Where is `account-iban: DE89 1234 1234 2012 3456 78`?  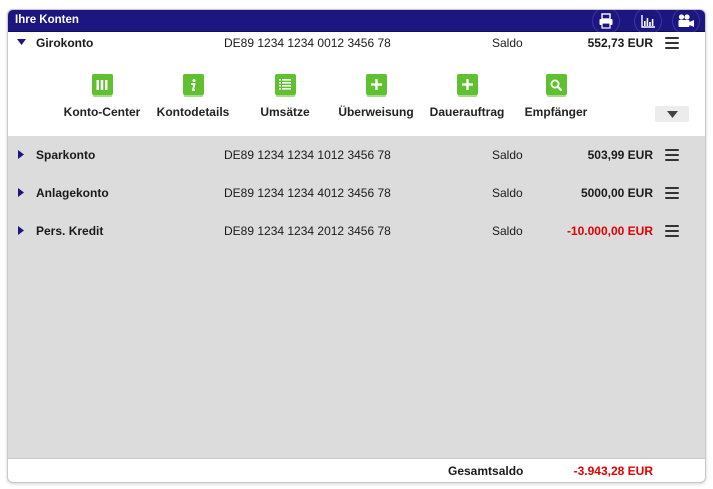 account-iban: DE89 1234 1234 2012 3456 78 is located at coordinates (307, 231).